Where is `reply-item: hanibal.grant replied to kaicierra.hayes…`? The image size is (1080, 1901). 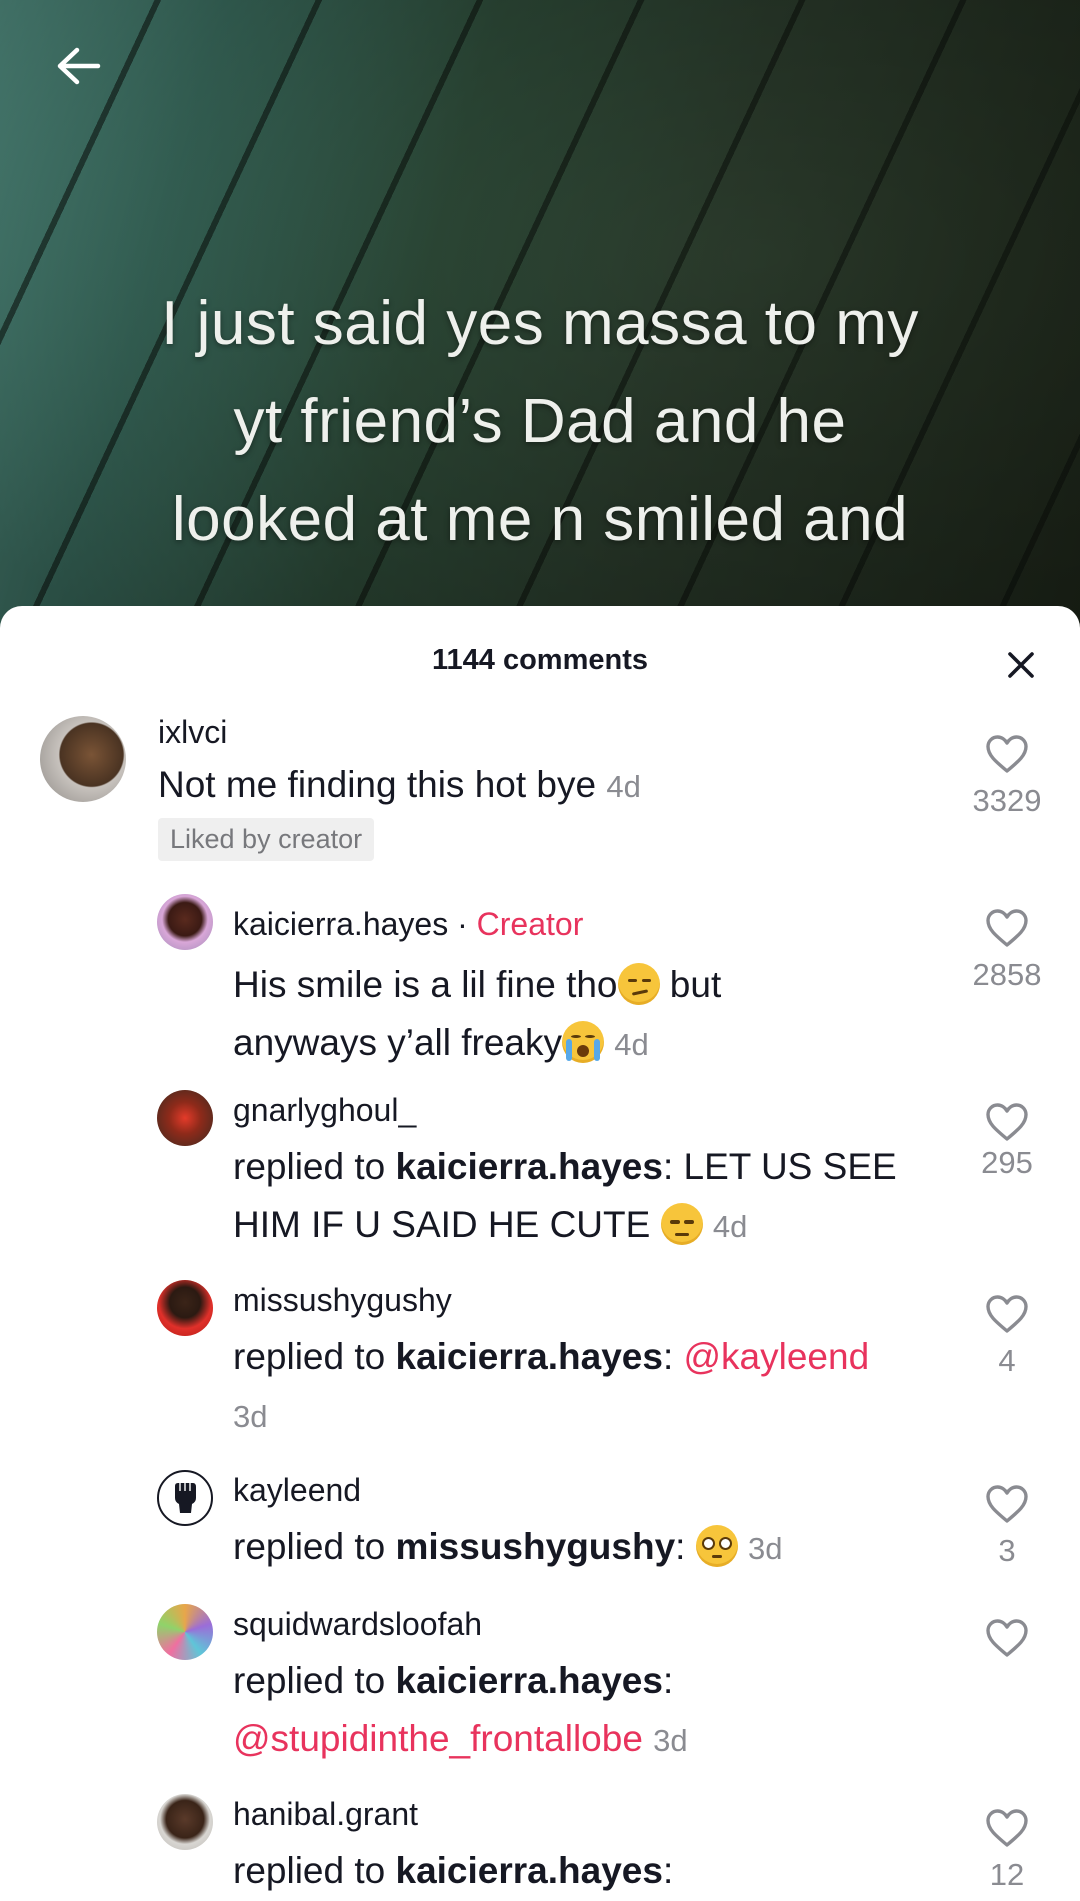
reply-item: hanibal.grant replied to kaicierra.hayes… is located at coordinates (540, 1843).